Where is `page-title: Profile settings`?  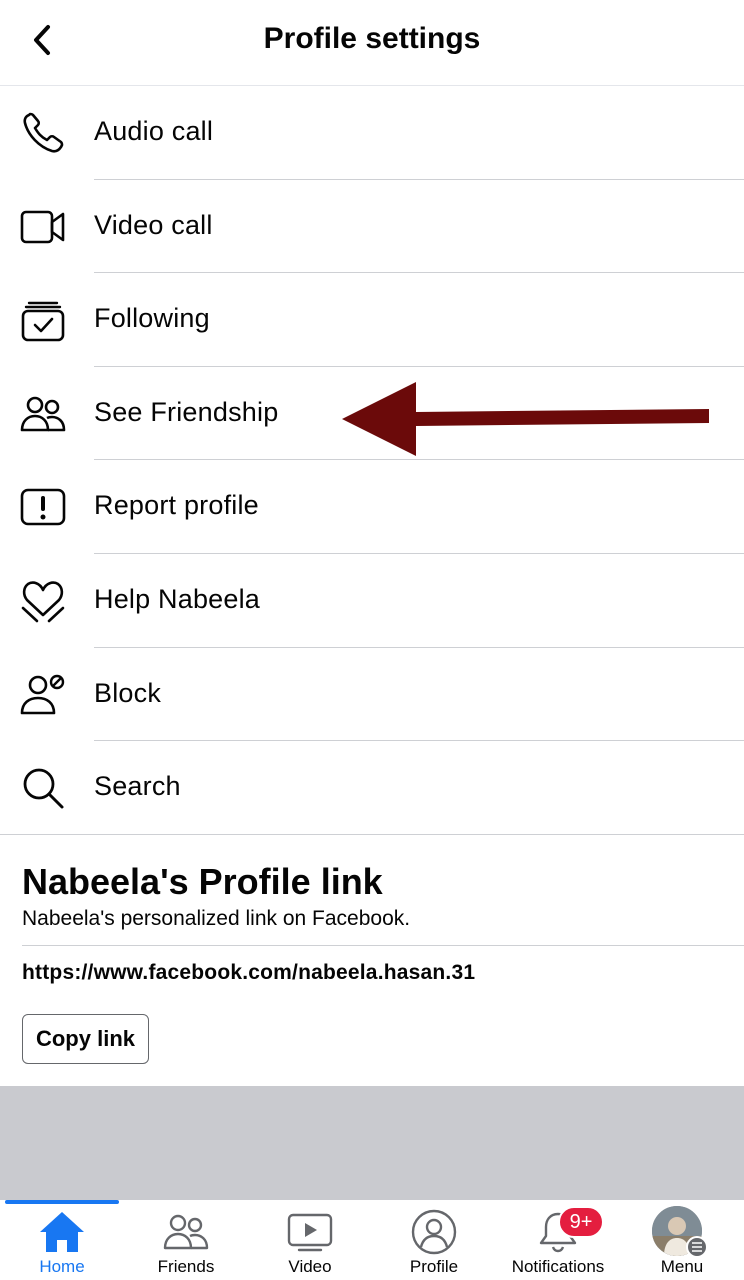 page-title: Profile settings is located at coordinates (372, 38).